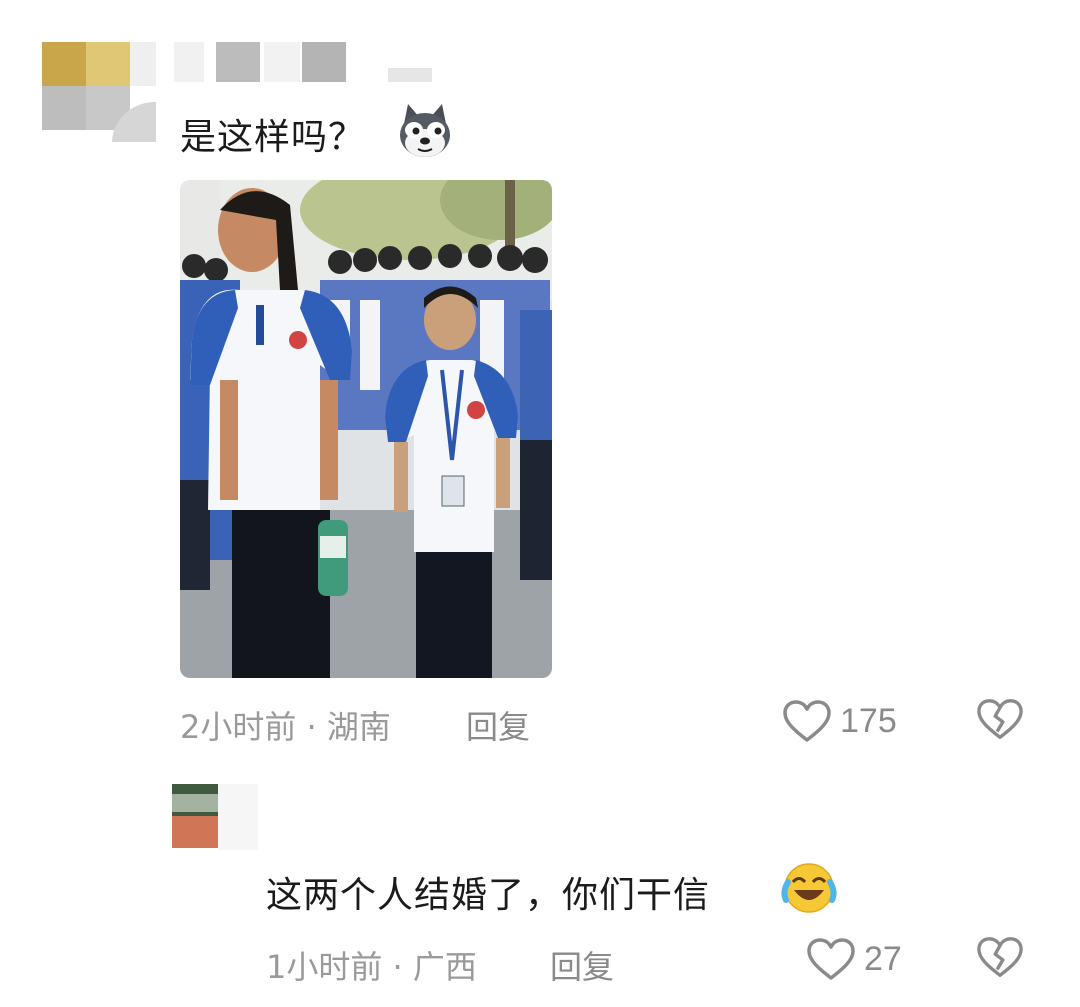 The image size is (1080, 1007). What do you see at coordinates (371, 967) in the screenshot?
I see `comment-time-location: 1小时前 · 广西` at bounding box center [371, 967].